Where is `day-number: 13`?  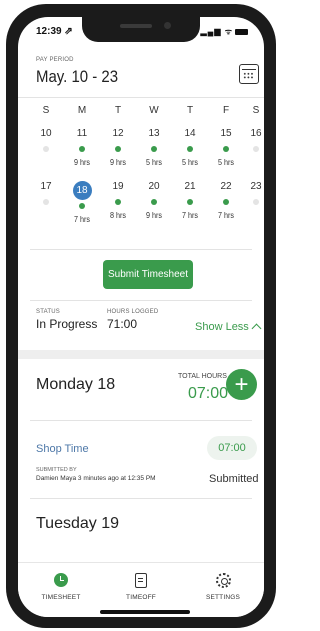 day-number: 13 is located at coordinates (154, 133).